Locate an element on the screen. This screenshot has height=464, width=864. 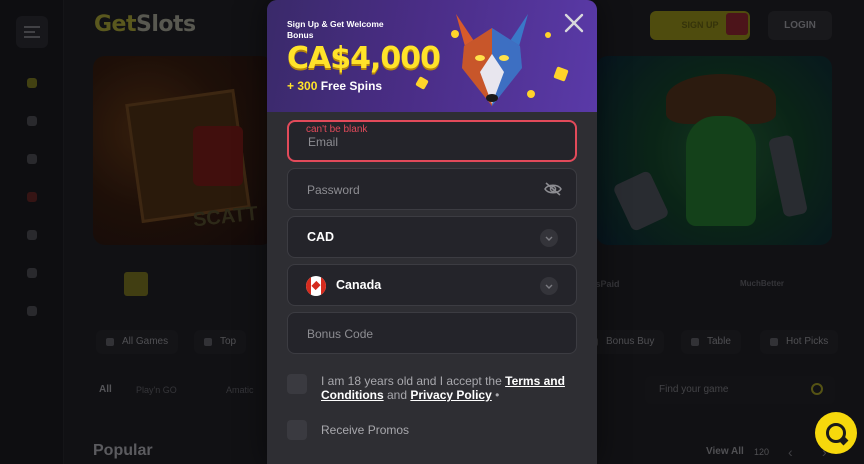
table-icon is located at coordinates (695, 342).